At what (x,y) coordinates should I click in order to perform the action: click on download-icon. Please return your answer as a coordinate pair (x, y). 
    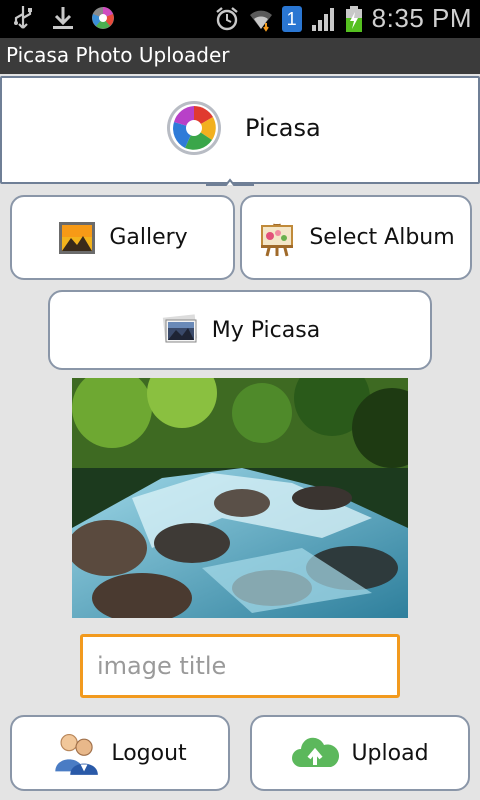
    Looking at the image, I should click on (63, 18).